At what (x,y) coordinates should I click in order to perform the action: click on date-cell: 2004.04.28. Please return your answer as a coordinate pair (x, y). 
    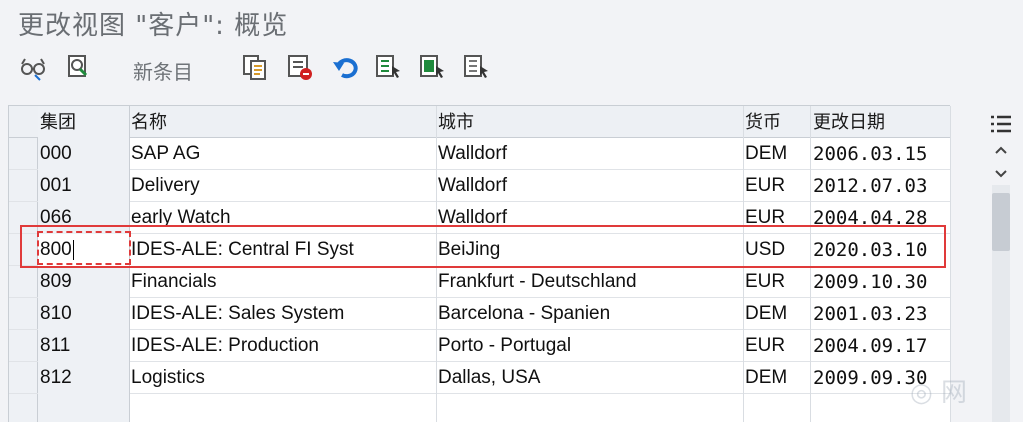
    Looking at the image, I should click on (881, 218).